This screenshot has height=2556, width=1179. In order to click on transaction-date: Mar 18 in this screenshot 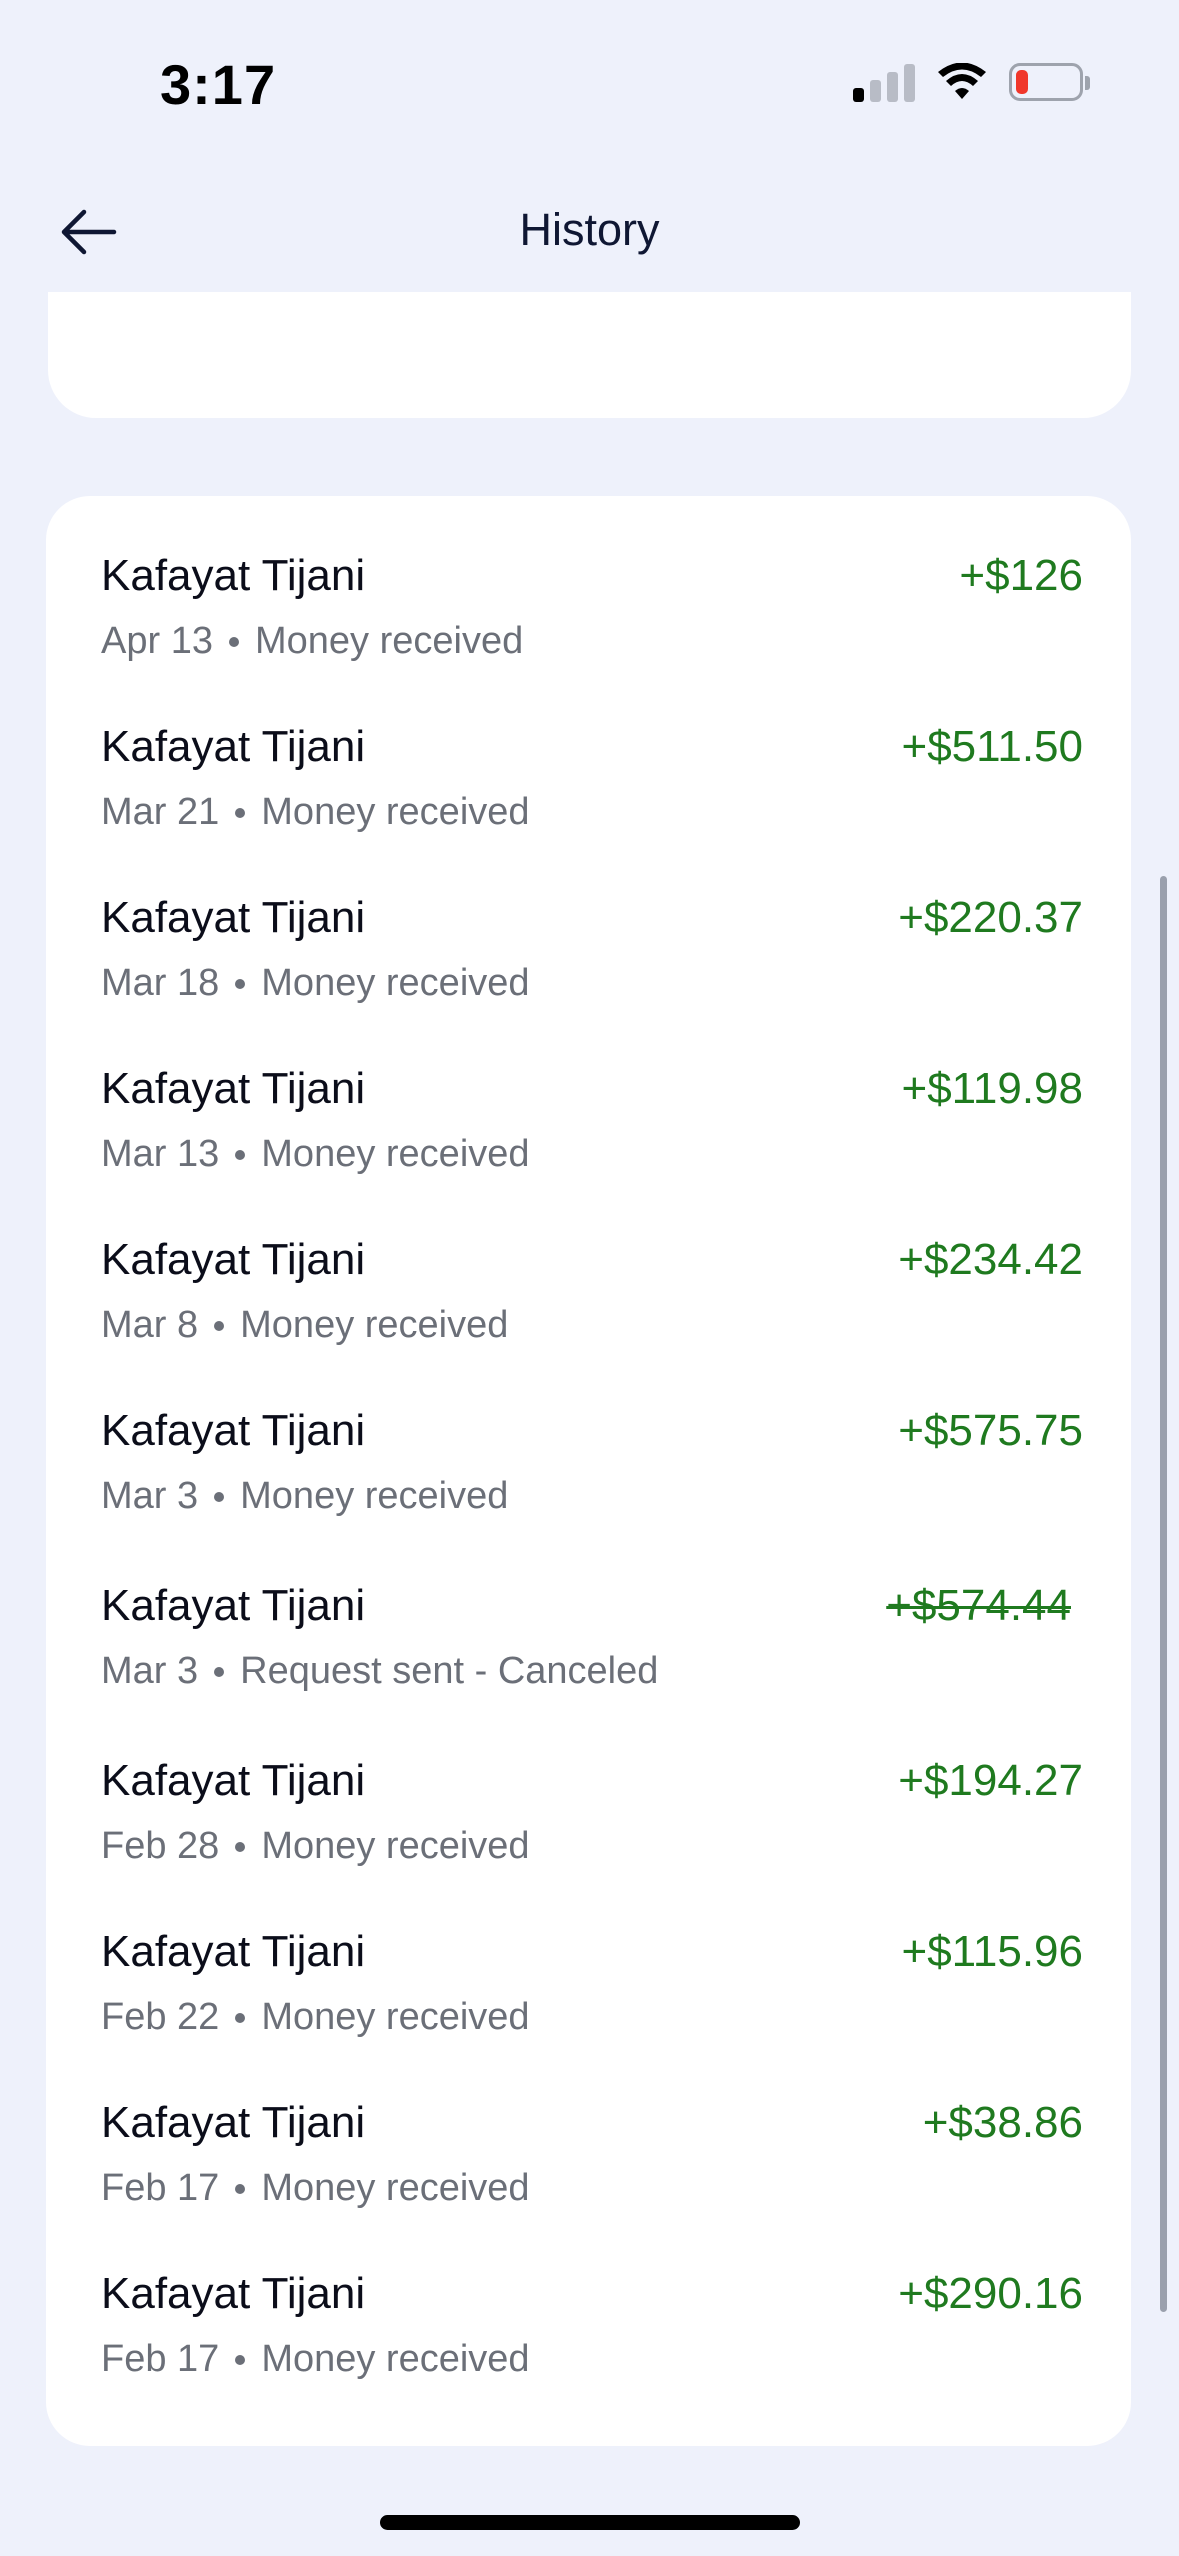, I will do `click(160, 983)`.